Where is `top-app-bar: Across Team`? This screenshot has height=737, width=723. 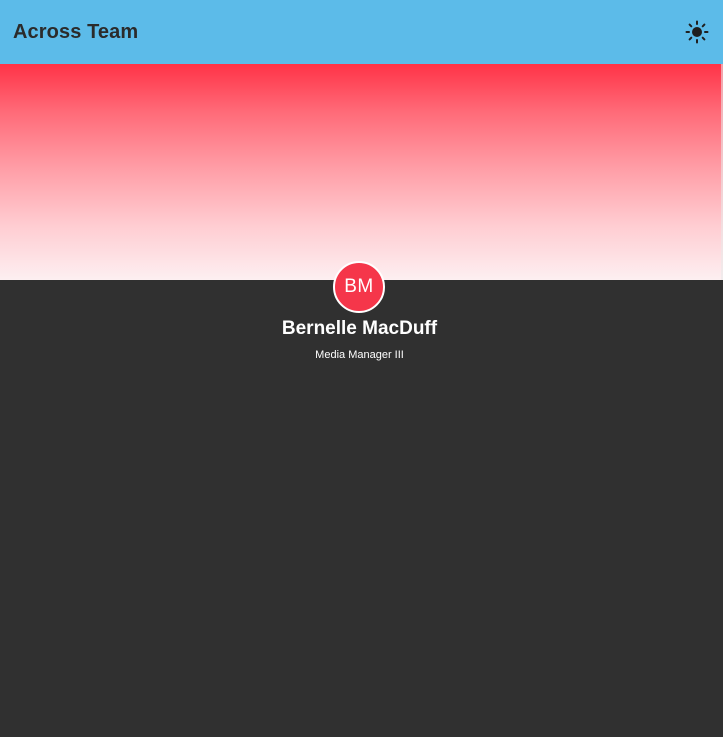
top-app-bar: Across Team is located at coordinates (361, 32).